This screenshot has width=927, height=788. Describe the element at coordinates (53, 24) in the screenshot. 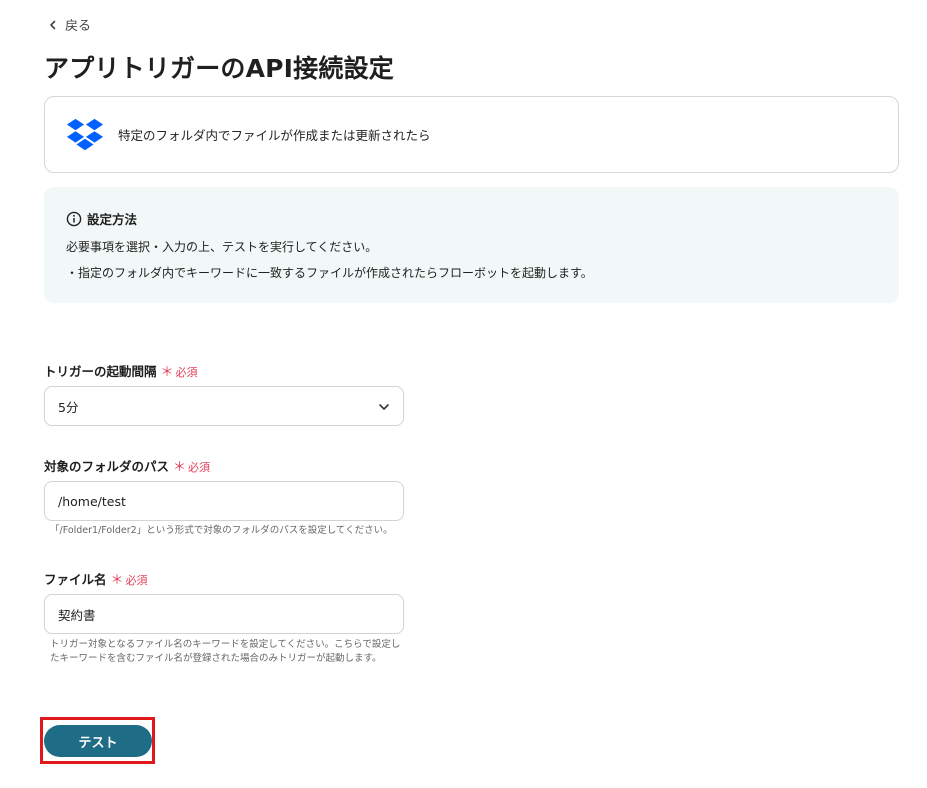

I see `chevron-left-icon` at that location.